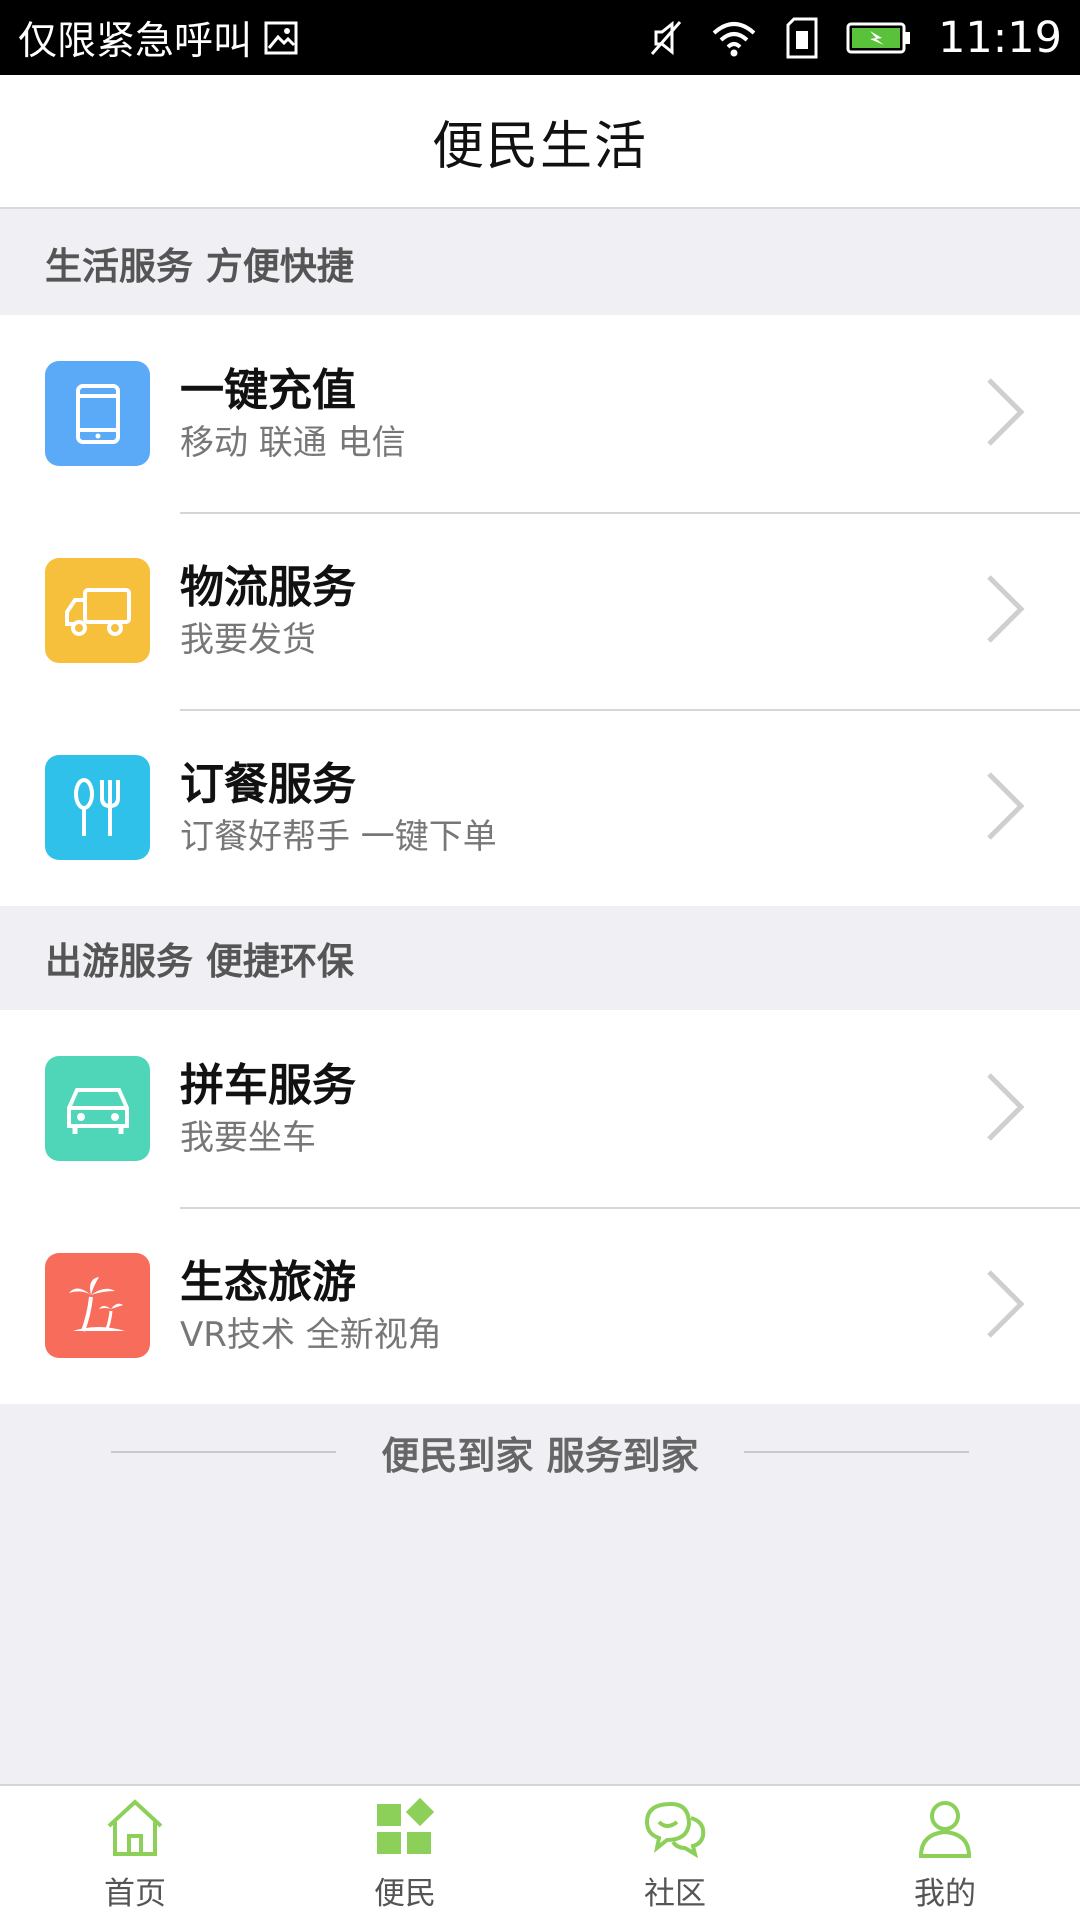 The image size is (1080, 1920). What do you see at coordinates (1000, 37) in the screenshot?
I see `clock: 11:19` at bounding box center [1000, 37].